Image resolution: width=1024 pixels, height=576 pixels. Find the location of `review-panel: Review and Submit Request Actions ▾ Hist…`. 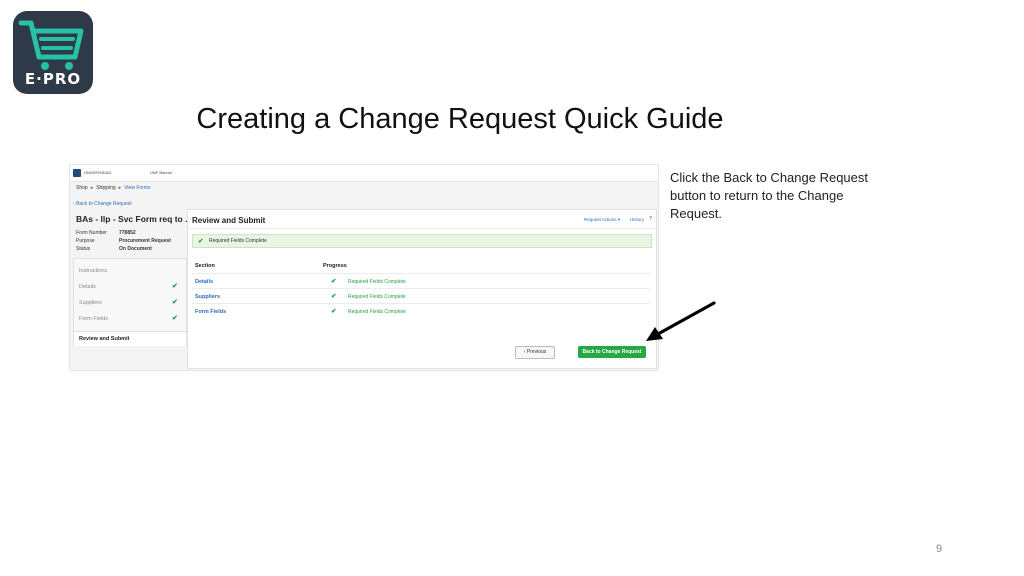

review-panel: Review and Submit Request Actions ▾ Hist… is located at coordinates (422, 289).